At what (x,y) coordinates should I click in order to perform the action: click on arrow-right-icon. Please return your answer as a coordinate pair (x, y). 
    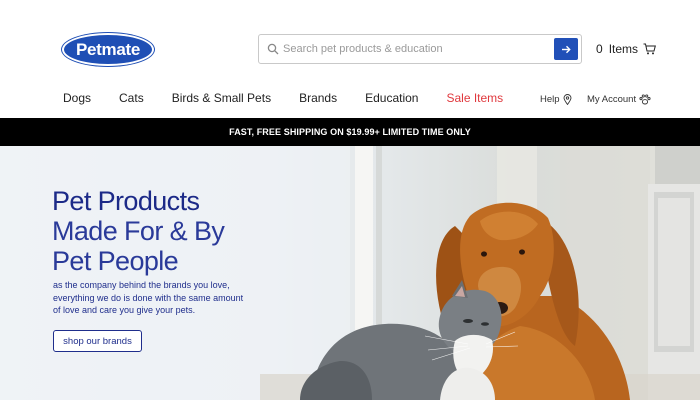
    Looking at the image, I should click on (566, 49).